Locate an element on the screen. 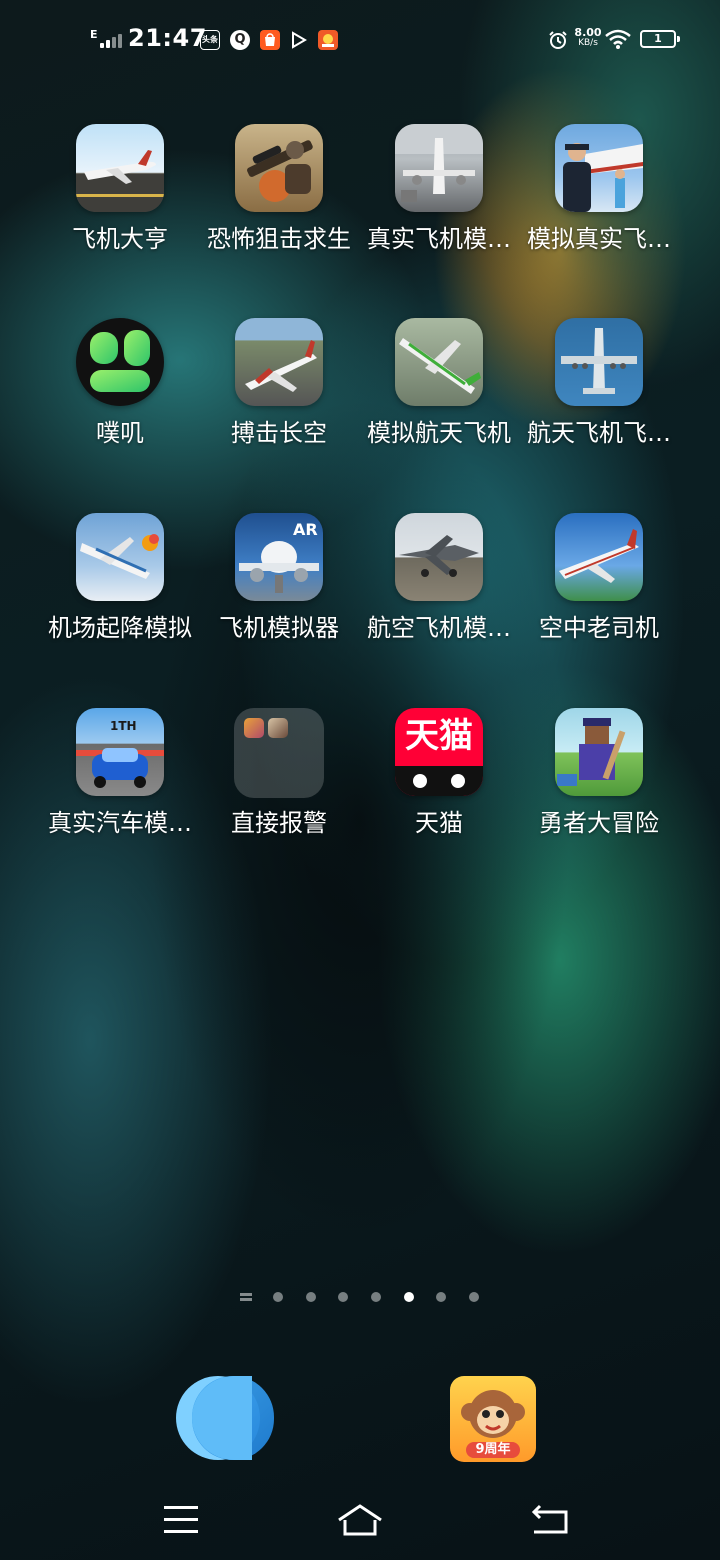 This screenshot has height=1560, width=720. wifi-icon is located at coordinates (618, 39).